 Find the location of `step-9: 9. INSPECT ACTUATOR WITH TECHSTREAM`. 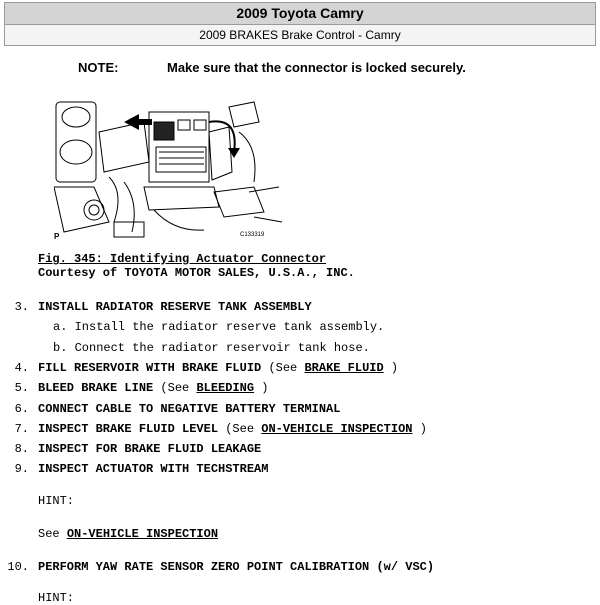

step-9: 9. INSPECT ACTUATOR WITH TECHSTREAM is located at coordinates (134, 469).